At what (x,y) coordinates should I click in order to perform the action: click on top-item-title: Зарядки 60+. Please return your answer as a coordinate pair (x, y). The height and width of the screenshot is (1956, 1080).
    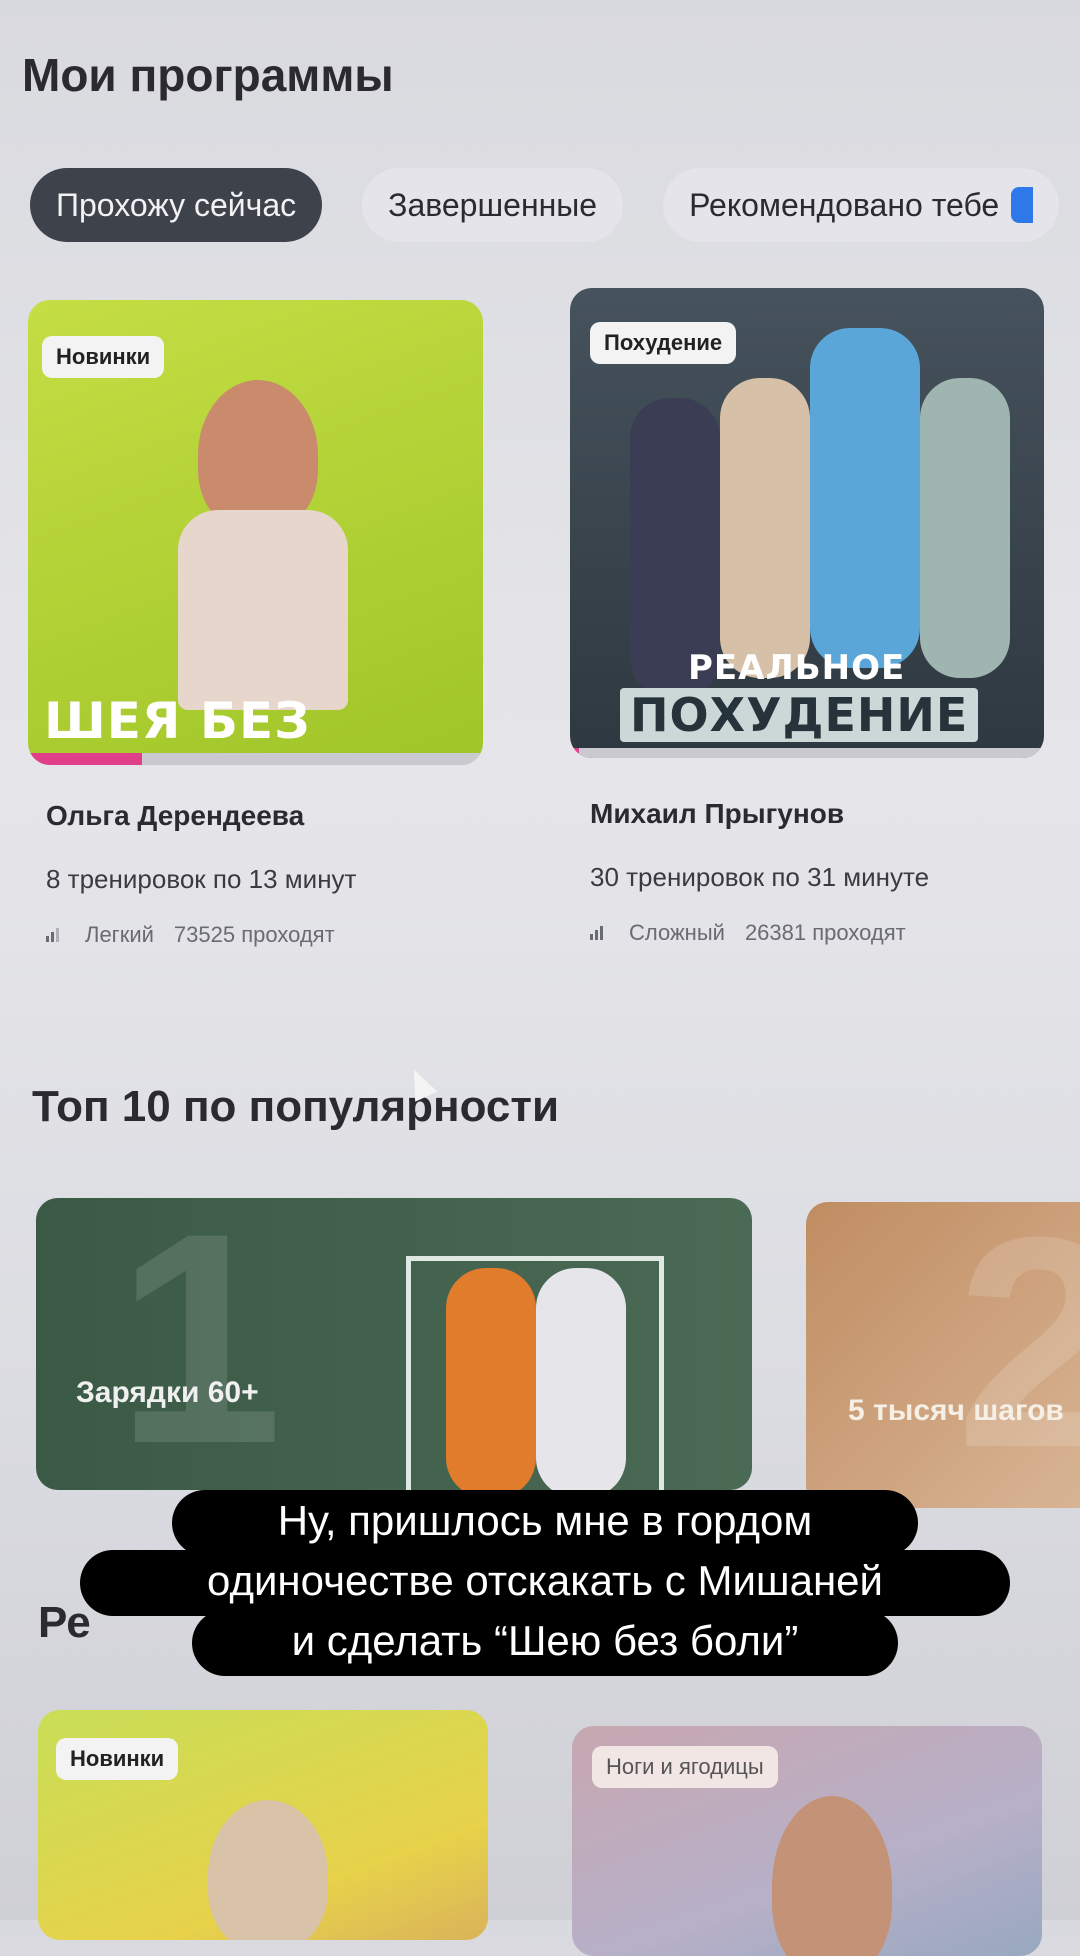
    Looking at the image, I should click on (167, 1392).